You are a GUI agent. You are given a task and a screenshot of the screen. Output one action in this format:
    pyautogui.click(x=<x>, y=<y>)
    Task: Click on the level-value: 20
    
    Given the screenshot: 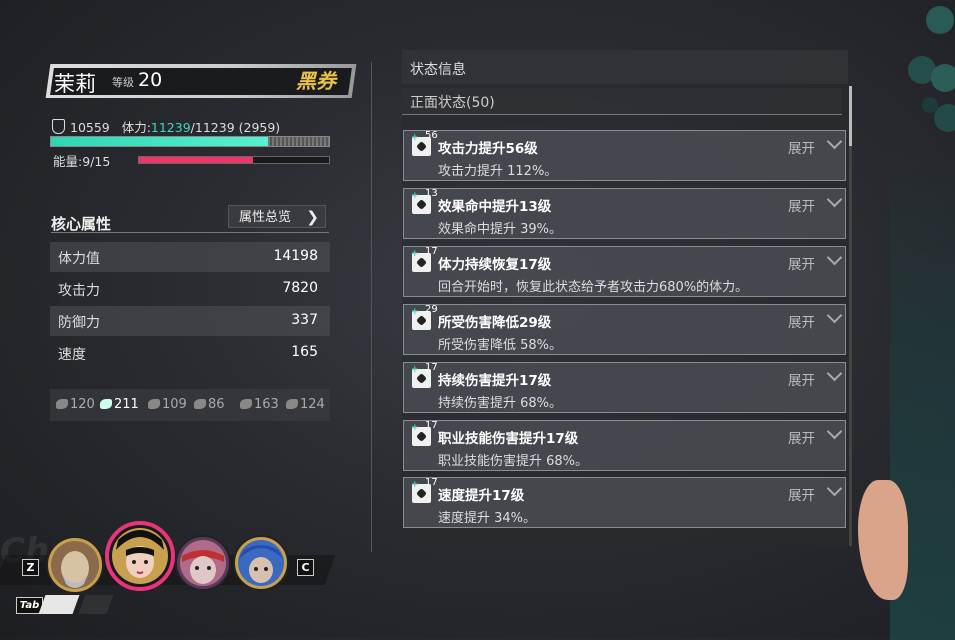 What is the action you would take?
    pyautogui.click(x=150, y=80)
    